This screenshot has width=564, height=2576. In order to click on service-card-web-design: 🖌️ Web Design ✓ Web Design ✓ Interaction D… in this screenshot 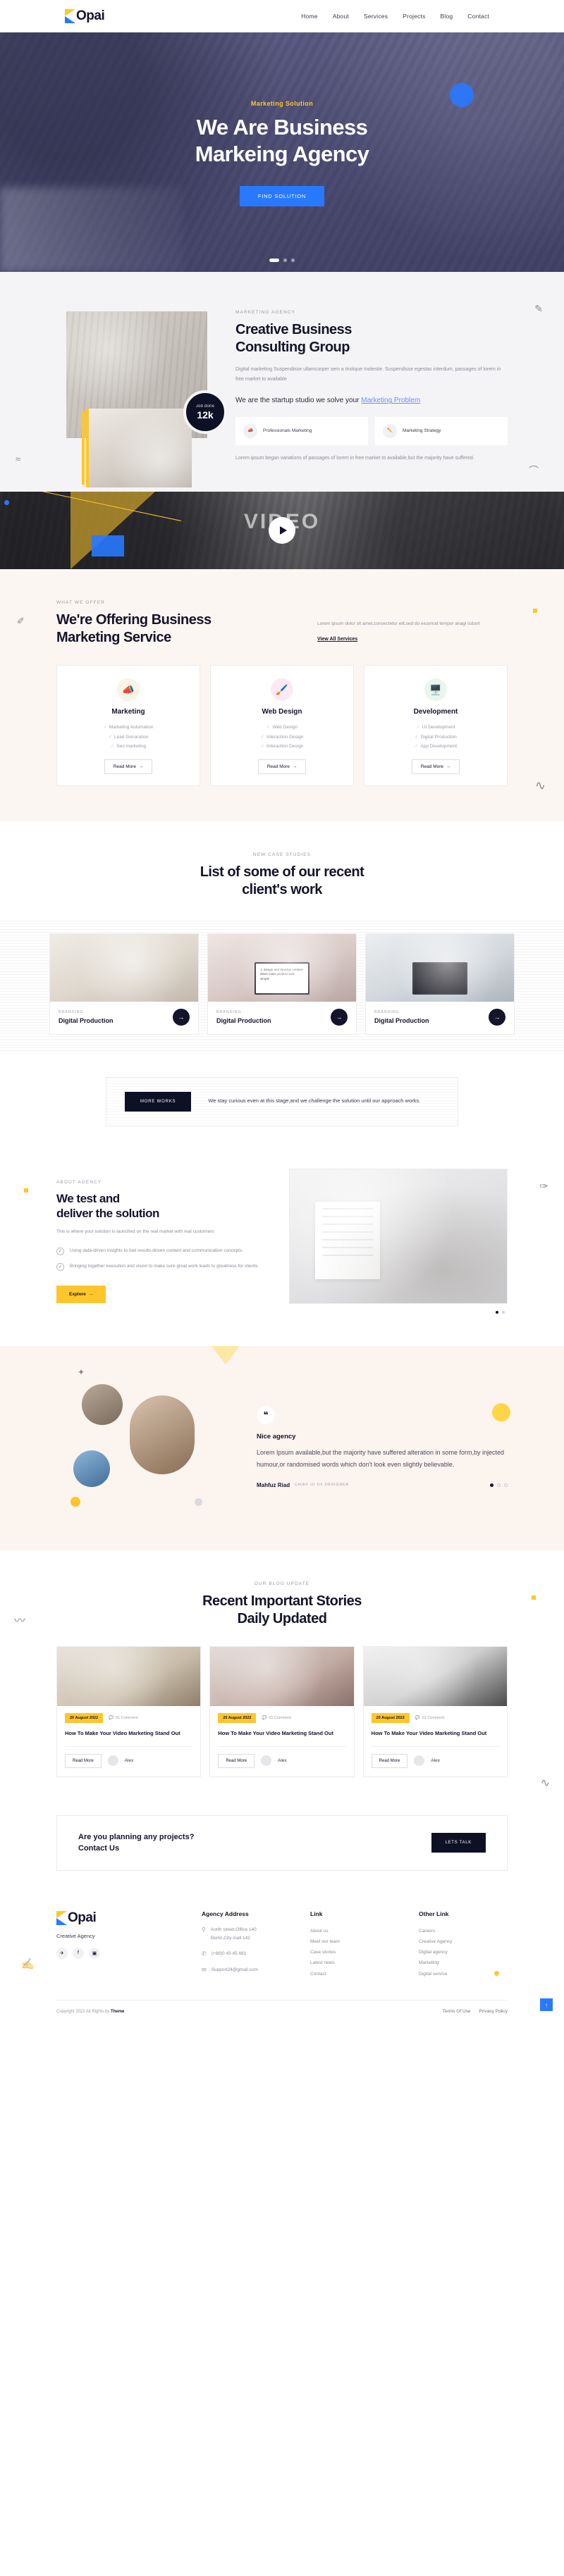, I will do `click(282, 726)`.